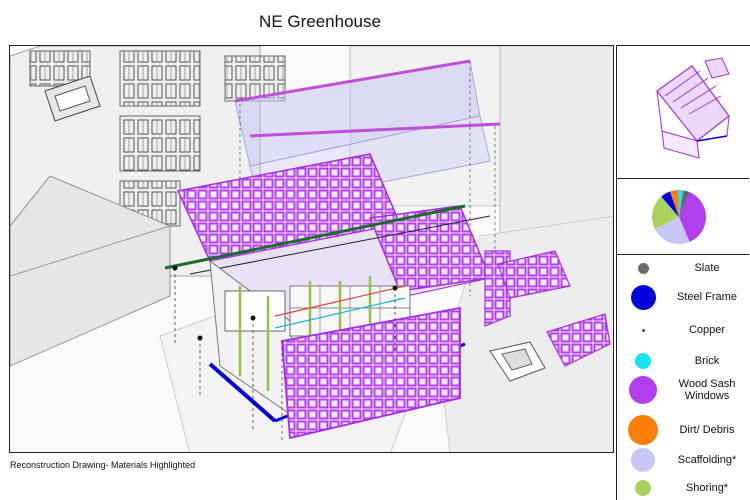 This screenshot has width=750, height=500. What do you see at coordinates (643, 488) in the screenshot?
I see `shoring-swatch` at bounding box center [643, 488].